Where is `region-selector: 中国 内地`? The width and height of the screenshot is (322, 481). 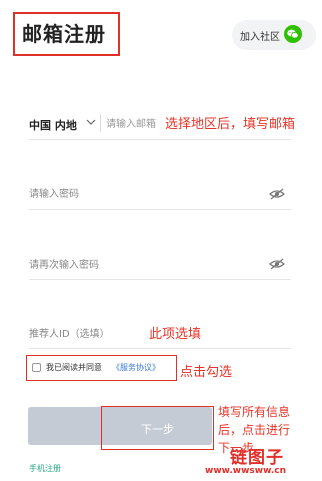
region-selector: 中国 内地 is located at coordinates (53, 125).